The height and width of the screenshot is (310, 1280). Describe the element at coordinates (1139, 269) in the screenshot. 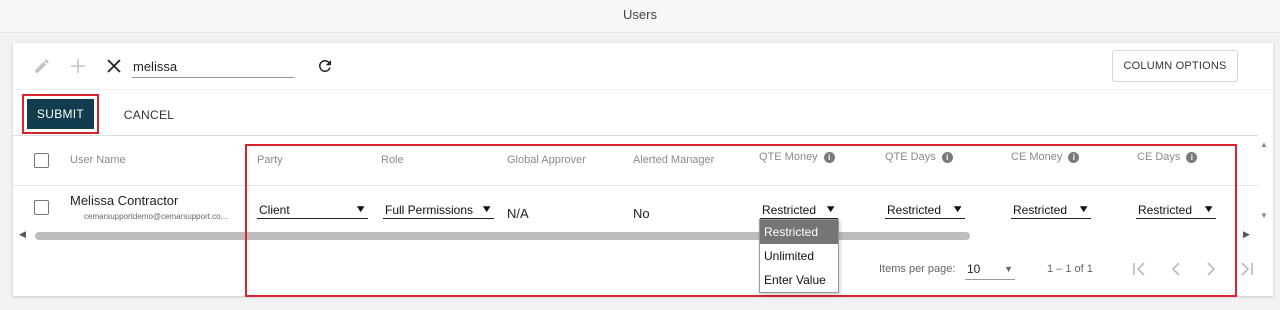

I see `first-page-icon` at that location.